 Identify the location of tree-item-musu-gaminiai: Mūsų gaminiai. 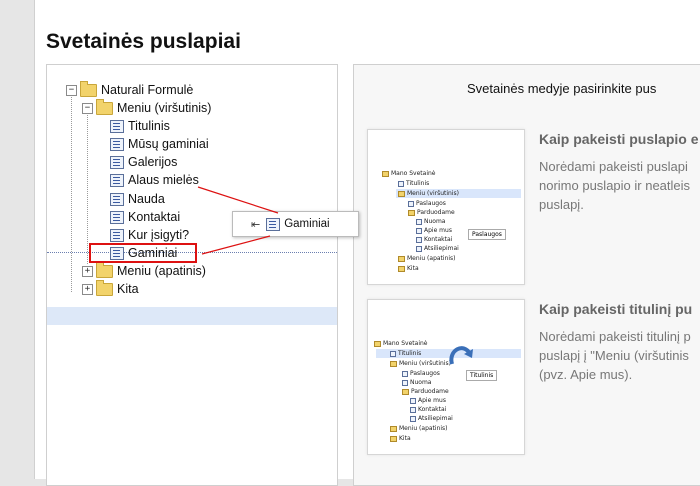
(159, 144).